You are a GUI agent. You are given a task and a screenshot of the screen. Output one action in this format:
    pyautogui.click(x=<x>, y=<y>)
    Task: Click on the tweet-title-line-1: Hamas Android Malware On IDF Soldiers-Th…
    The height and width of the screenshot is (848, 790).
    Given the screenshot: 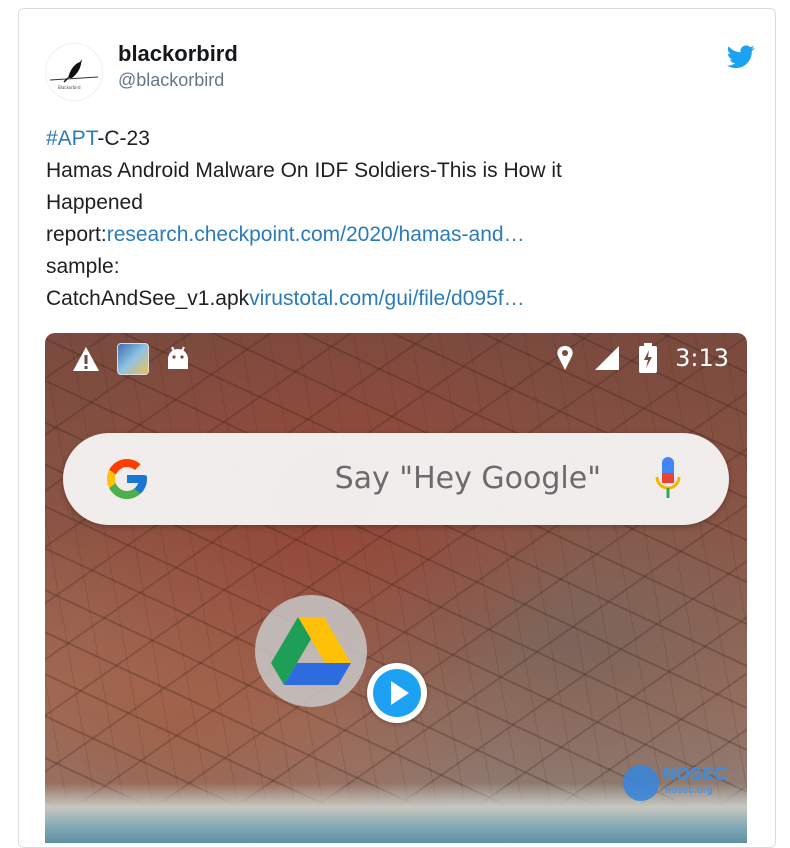 What is the action you would take?
    pyautogui.click(x=304, y=170)
    